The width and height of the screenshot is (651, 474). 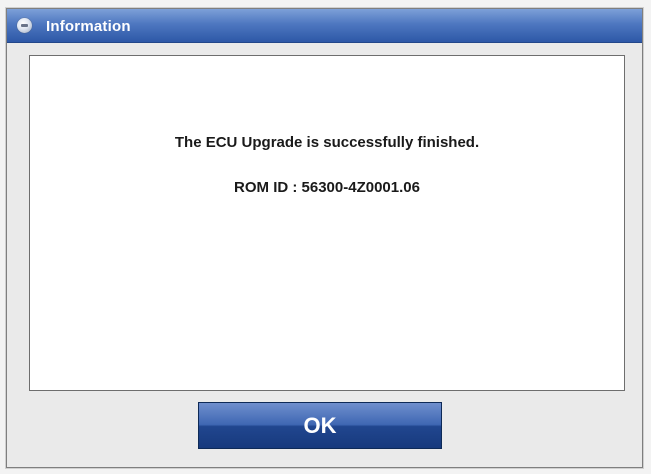 I want to click on dialog-title-bar: Information, so click(x=324, y=26).